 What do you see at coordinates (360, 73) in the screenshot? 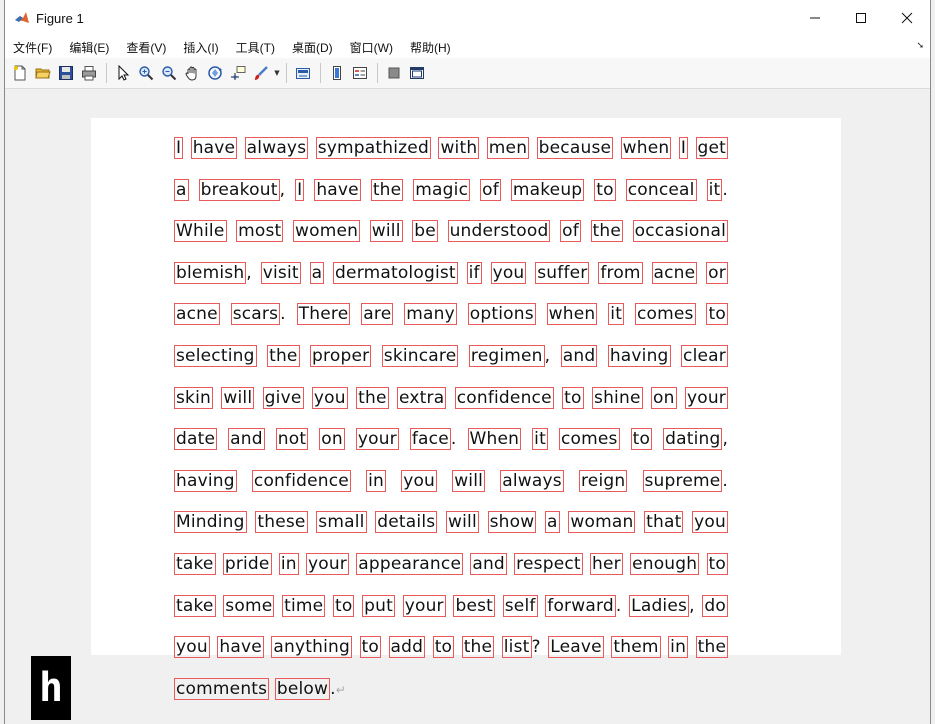
I see `legend-button` at bounding box center [360, 73].